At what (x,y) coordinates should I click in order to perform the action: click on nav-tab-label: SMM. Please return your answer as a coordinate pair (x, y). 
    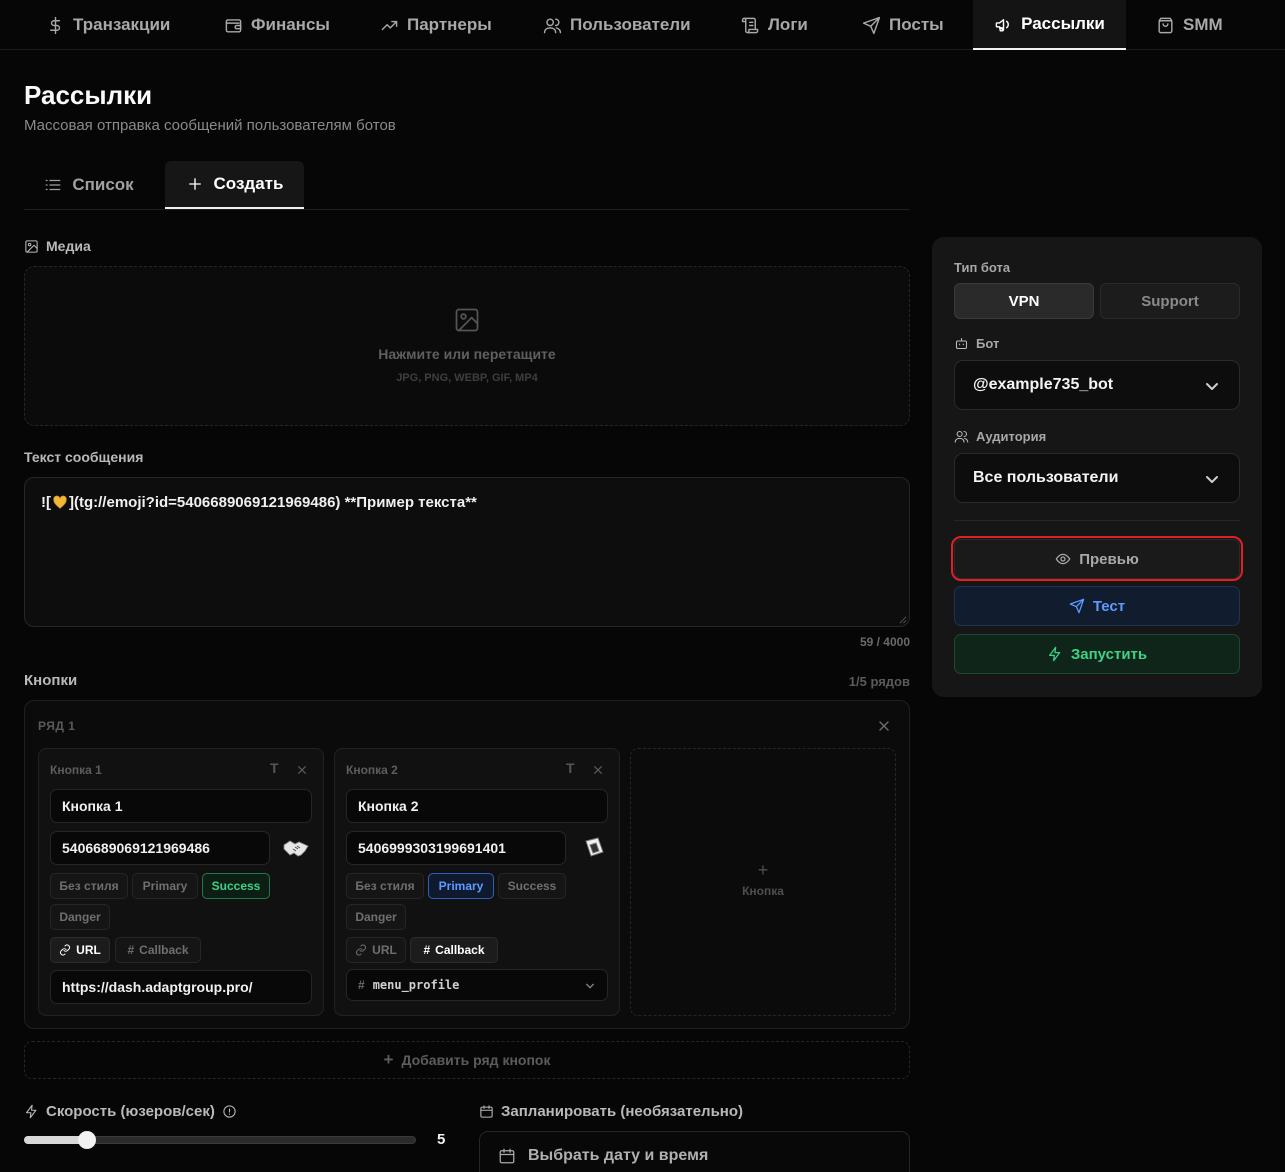
    Looking at the image, I should click on (1203, 24).